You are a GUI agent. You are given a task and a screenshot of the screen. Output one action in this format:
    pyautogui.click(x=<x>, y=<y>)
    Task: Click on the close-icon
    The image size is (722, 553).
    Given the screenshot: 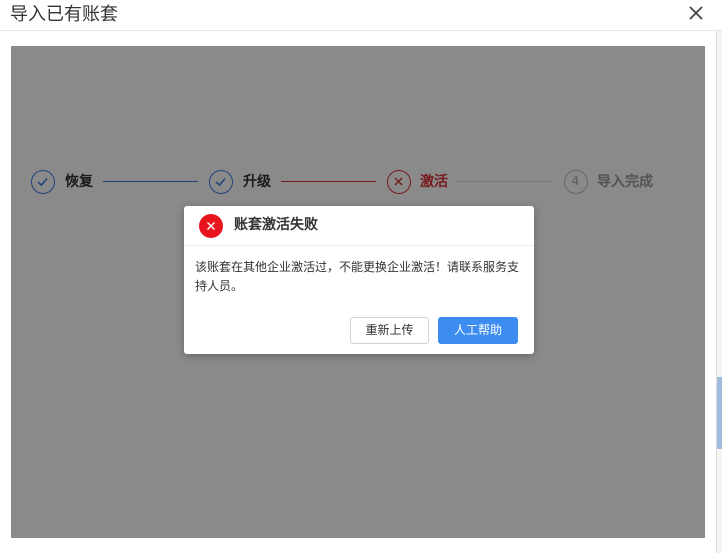 What is the action you would take?
    pyautogui.click(x=696, y=13)
    